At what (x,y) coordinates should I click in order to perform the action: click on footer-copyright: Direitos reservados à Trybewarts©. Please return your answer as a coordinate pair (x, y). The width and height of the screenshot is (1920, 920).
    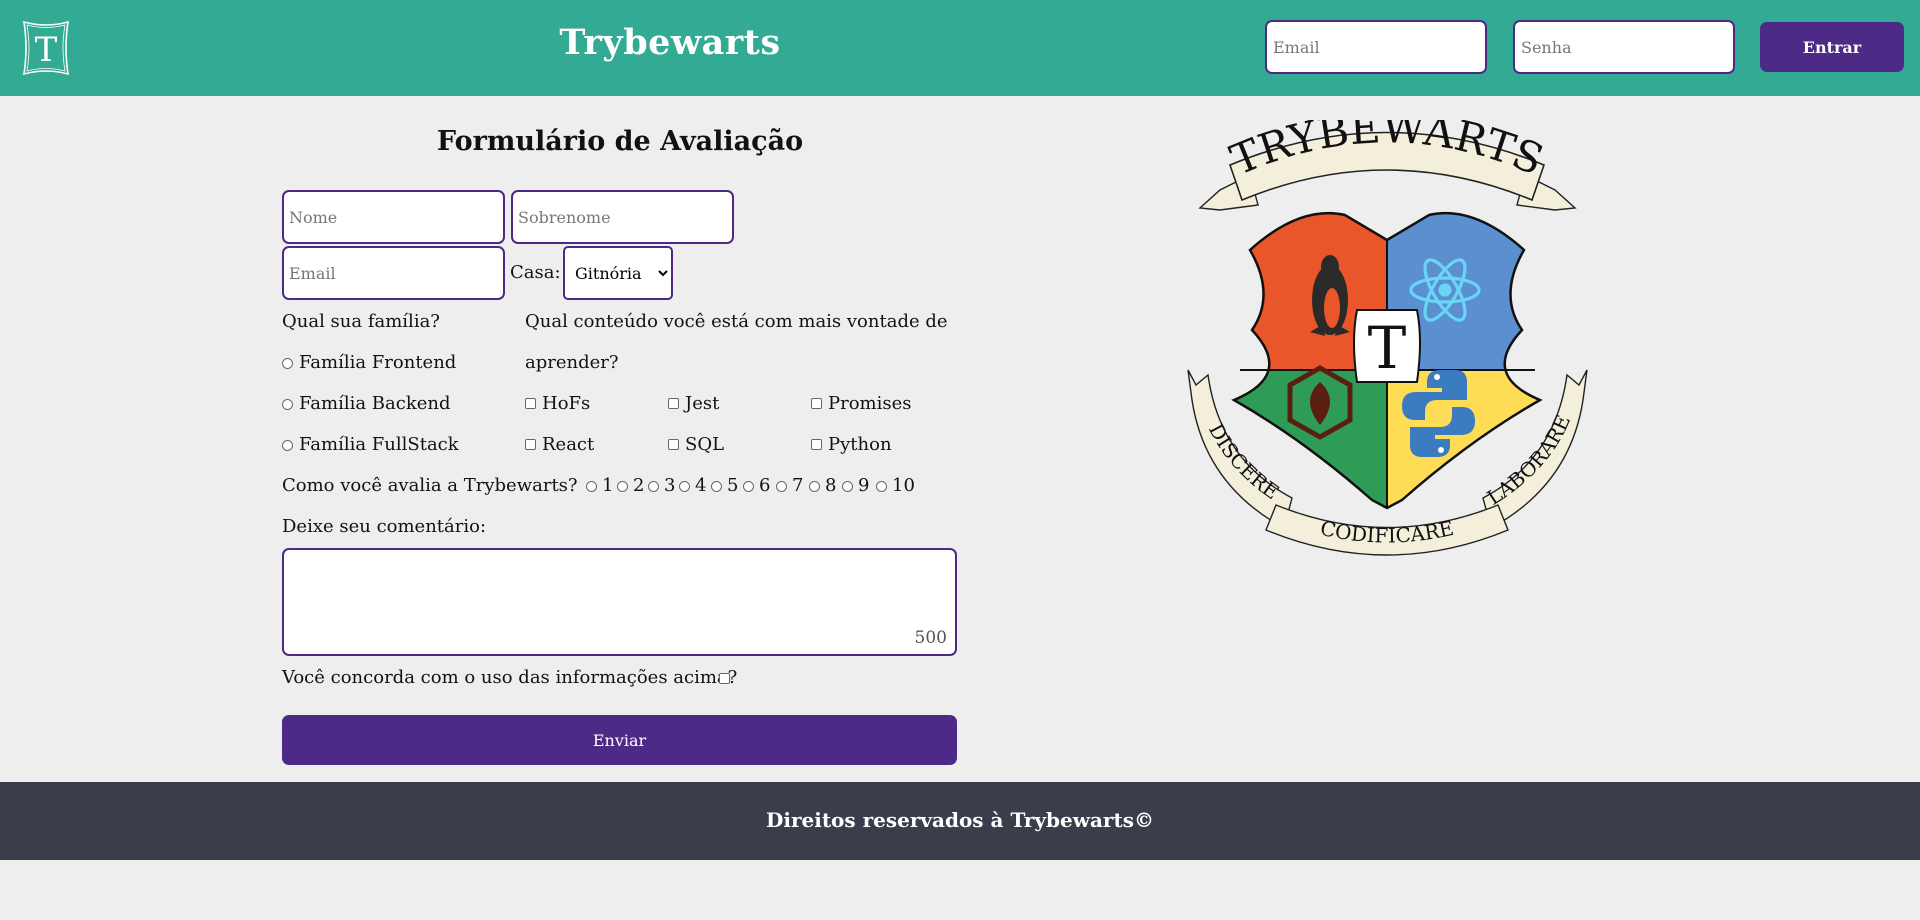
    Looking at the image, I should click on (960, 820).